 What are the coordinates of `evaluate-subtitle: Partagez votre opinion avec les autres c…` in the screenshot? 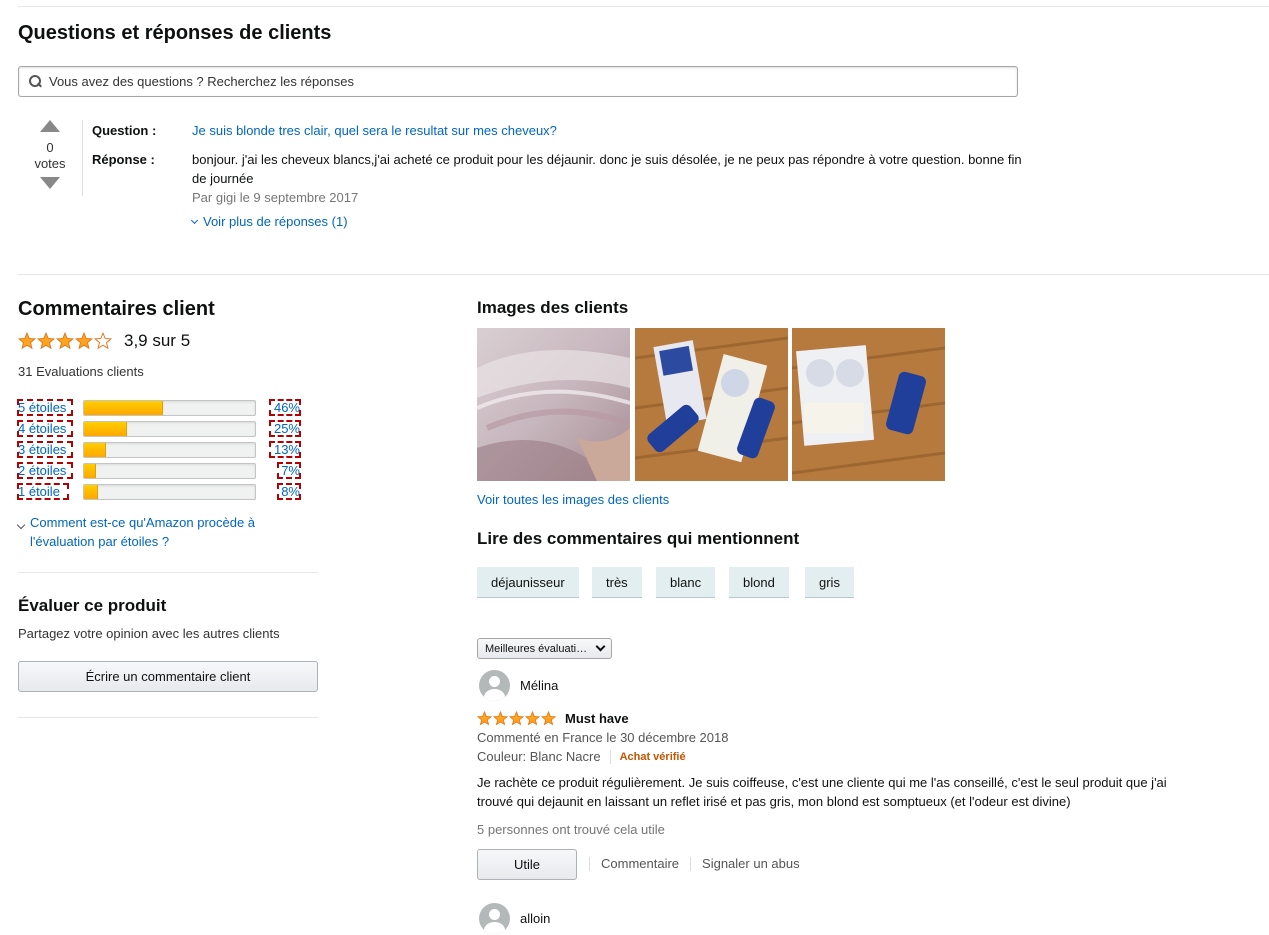 It's located at (149, 633).